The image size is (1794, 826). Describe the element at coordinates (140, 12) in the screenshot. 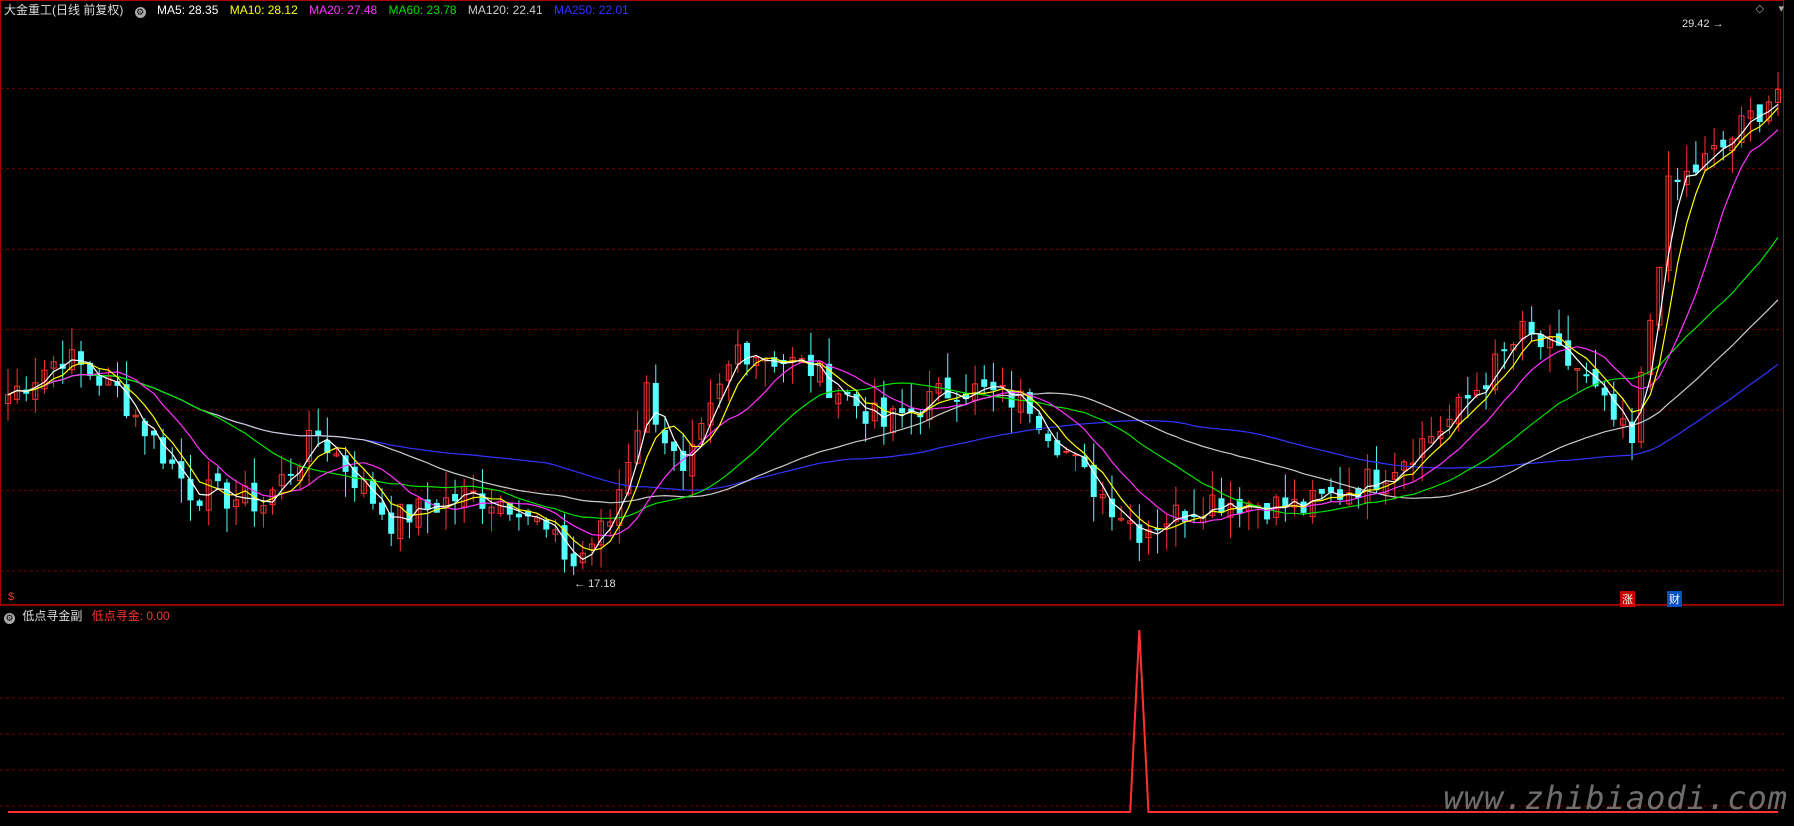

I see `settings-gear-icon: ⚙` at that location.